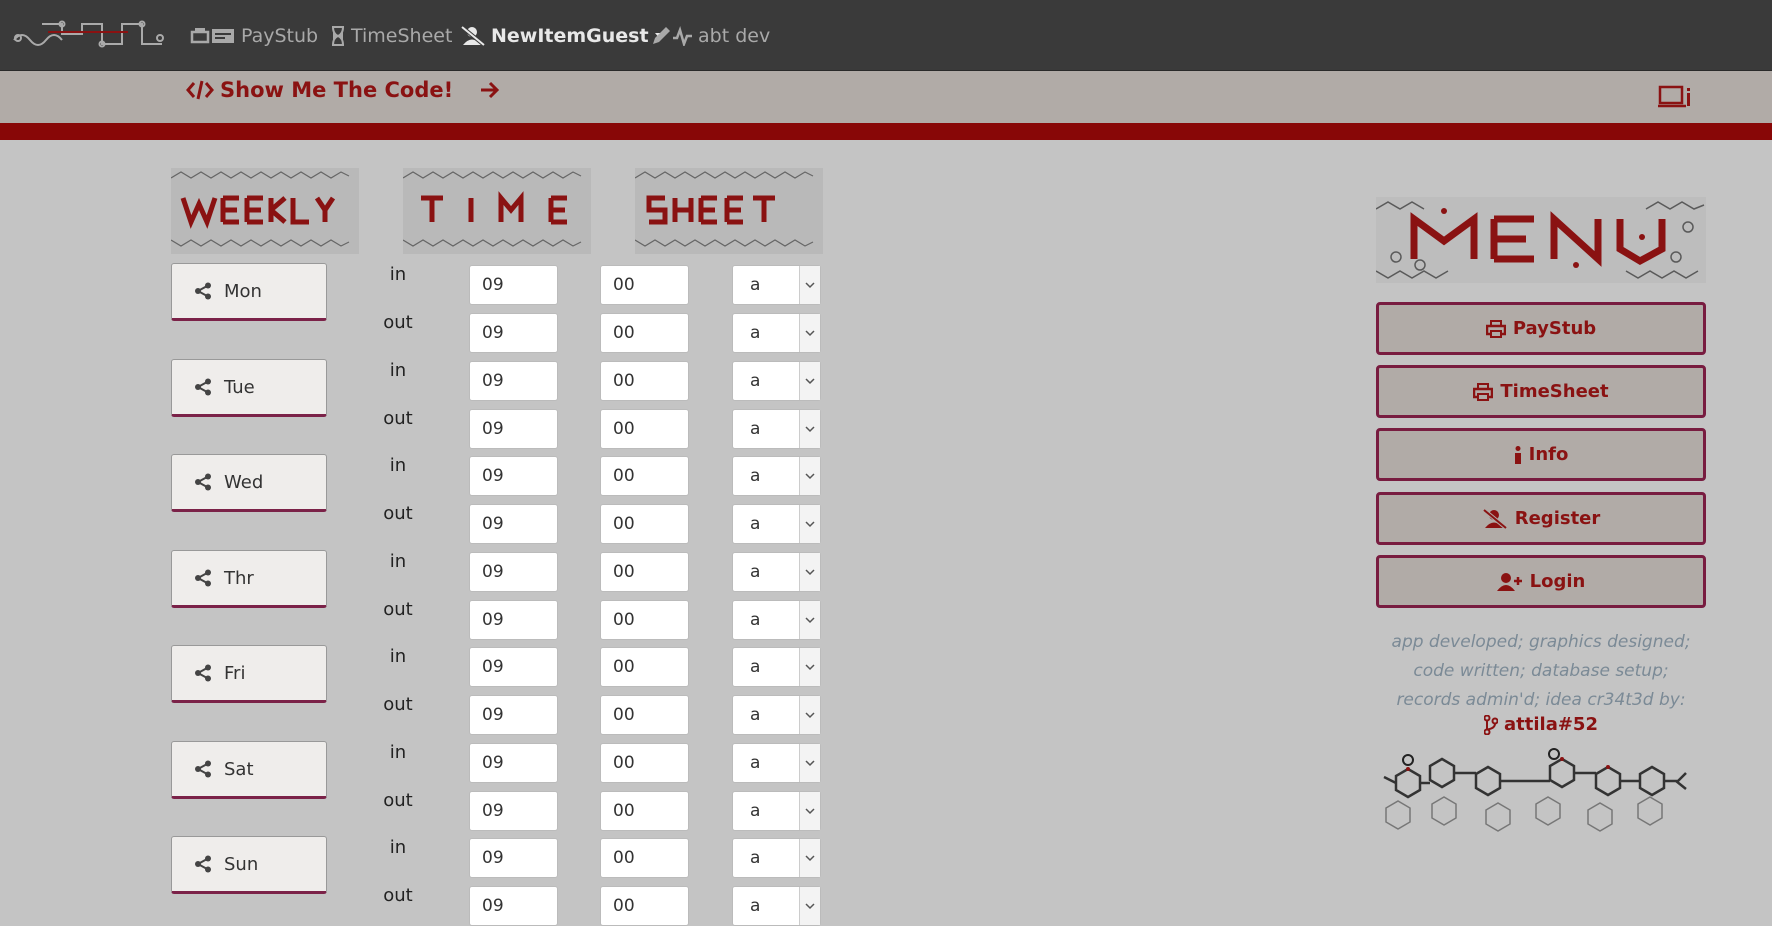 This screenshot has width=1772, height=926. What do you see at coordinates (249, 388) in the screenshot?
I see `day-button-tue: Tue` at bounding box center [249, 388].